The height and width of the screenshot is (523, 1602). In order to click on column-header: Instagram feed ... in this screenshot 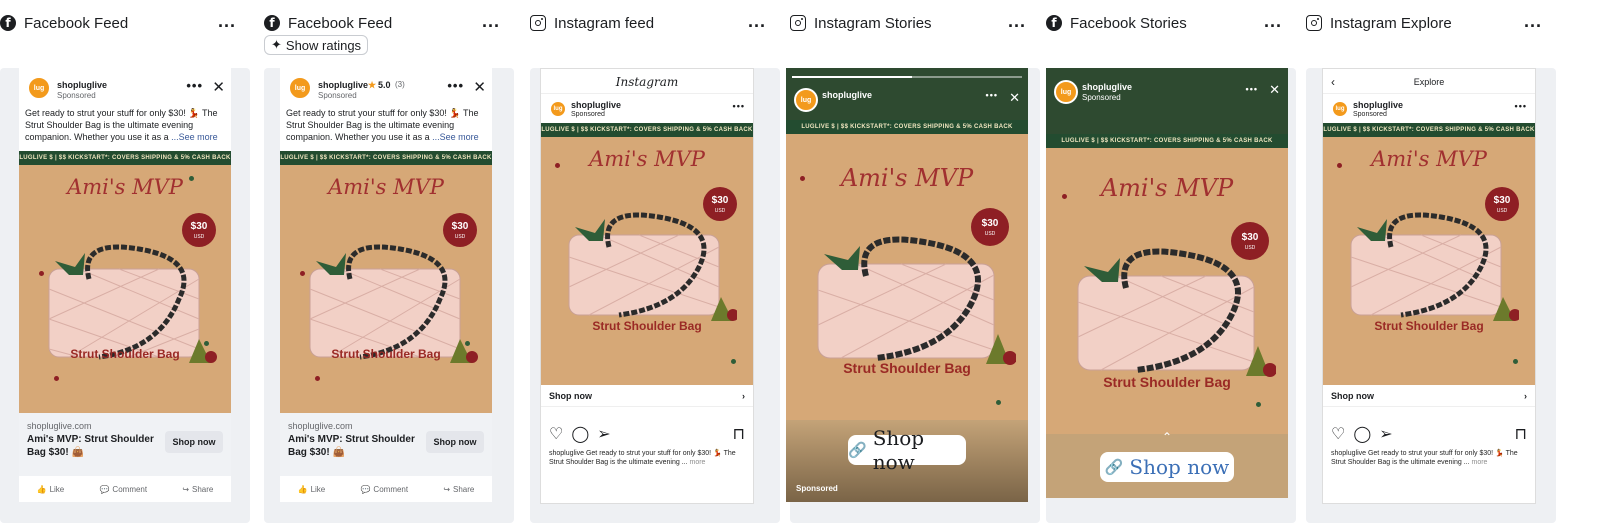, I will do `click(654, 23)`.